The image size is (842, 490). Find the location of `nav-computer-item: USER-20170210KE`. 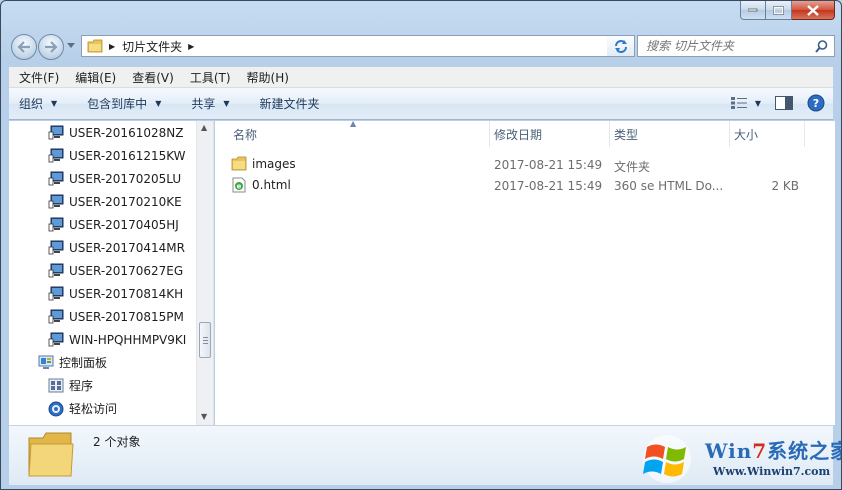

nav-computer-item: USER-20170210KE is located at coordinates (115, 201).